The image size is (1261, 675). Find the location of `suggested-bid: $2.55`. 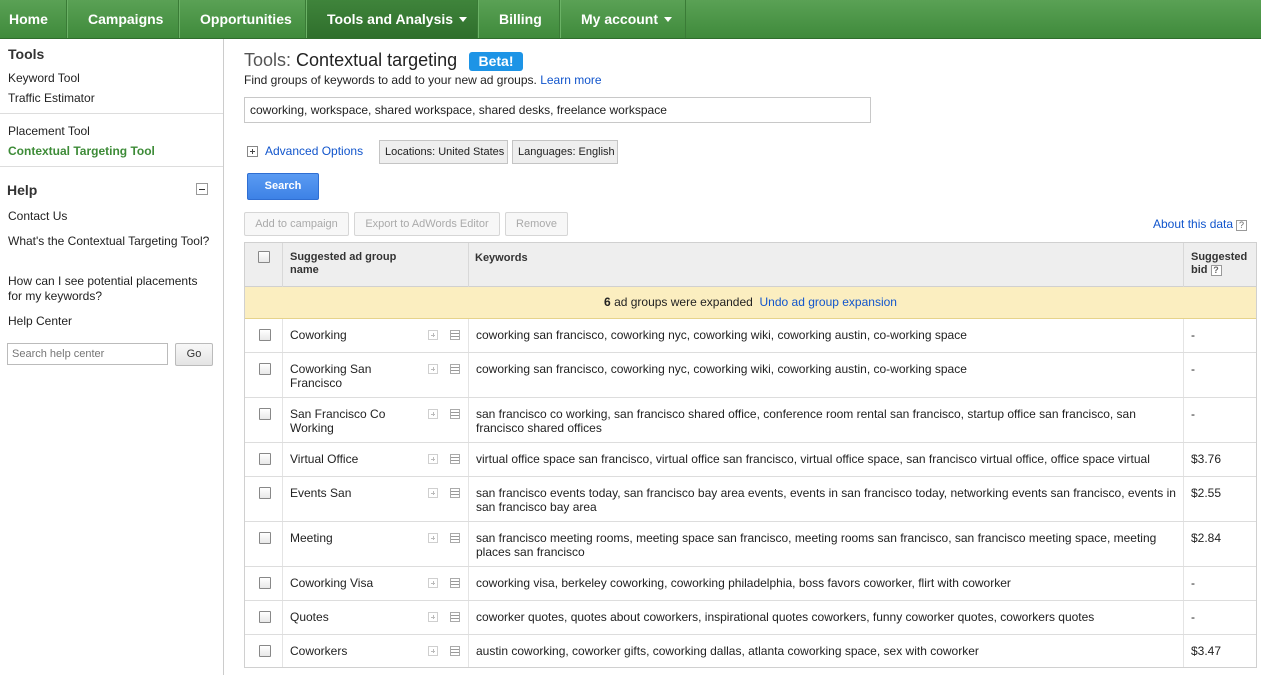

suggested-bid: $2.55 is located at coordinates (1206, 493).